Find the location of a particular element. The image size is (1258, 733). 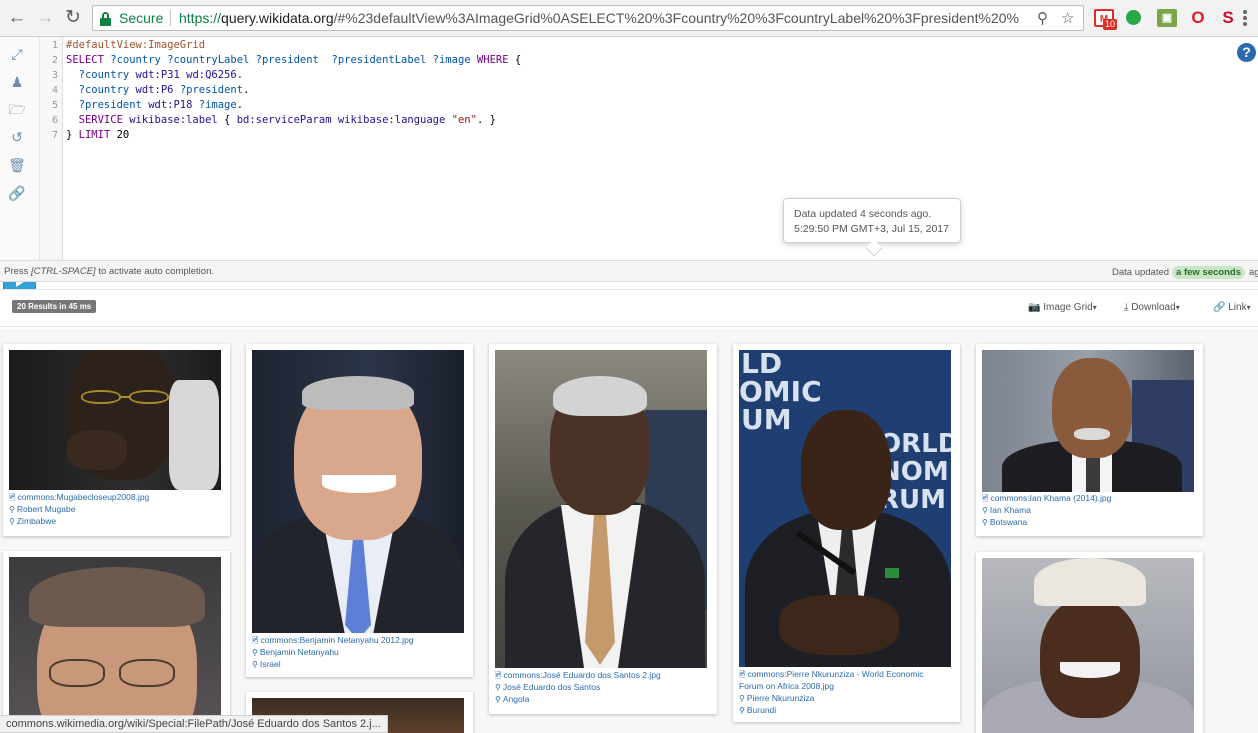

folder-icon: 🗁 is located at coordinates (17, 109).